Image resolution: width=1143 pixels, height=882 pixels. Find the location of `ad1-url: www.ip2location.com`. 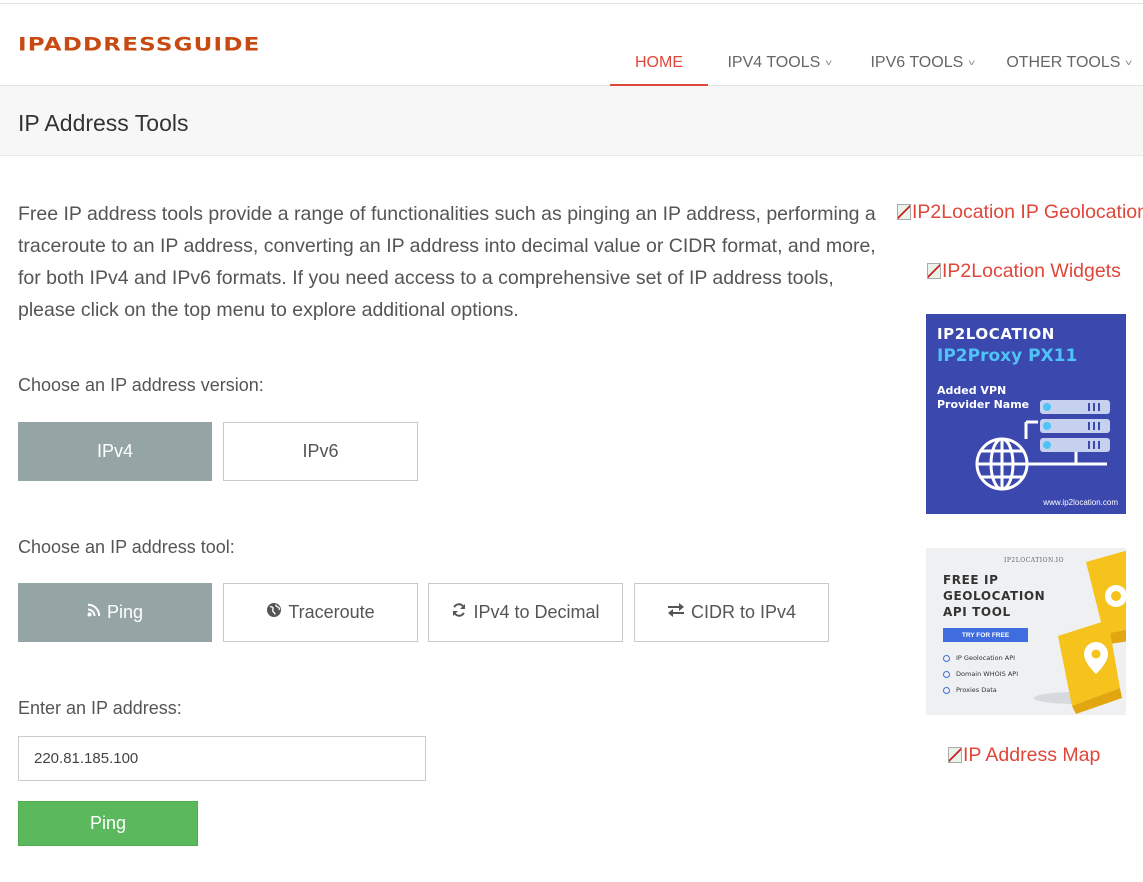

ad1-url: www.ip2location.com is located at coordinates (1080, 502).